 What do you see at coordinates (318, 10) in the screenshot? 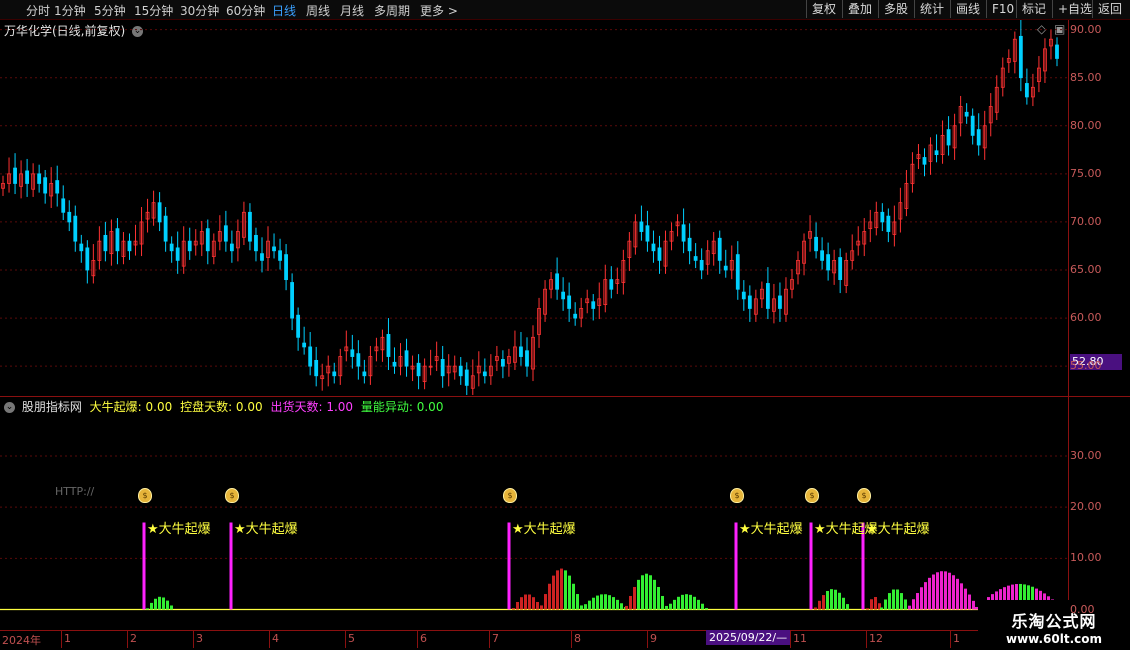
I see `period-tab-7: 周线` at bounding box center [318, 10].